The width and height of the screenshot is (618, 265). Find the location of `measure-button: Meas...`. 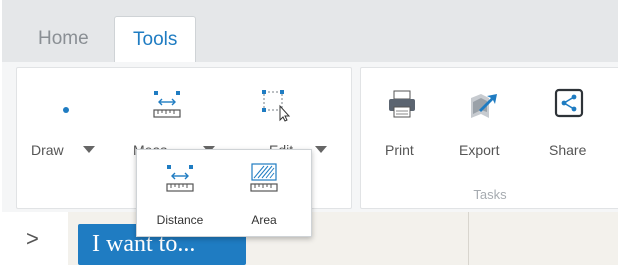

measure-button: Meas... is located at coordinates (179, 123).